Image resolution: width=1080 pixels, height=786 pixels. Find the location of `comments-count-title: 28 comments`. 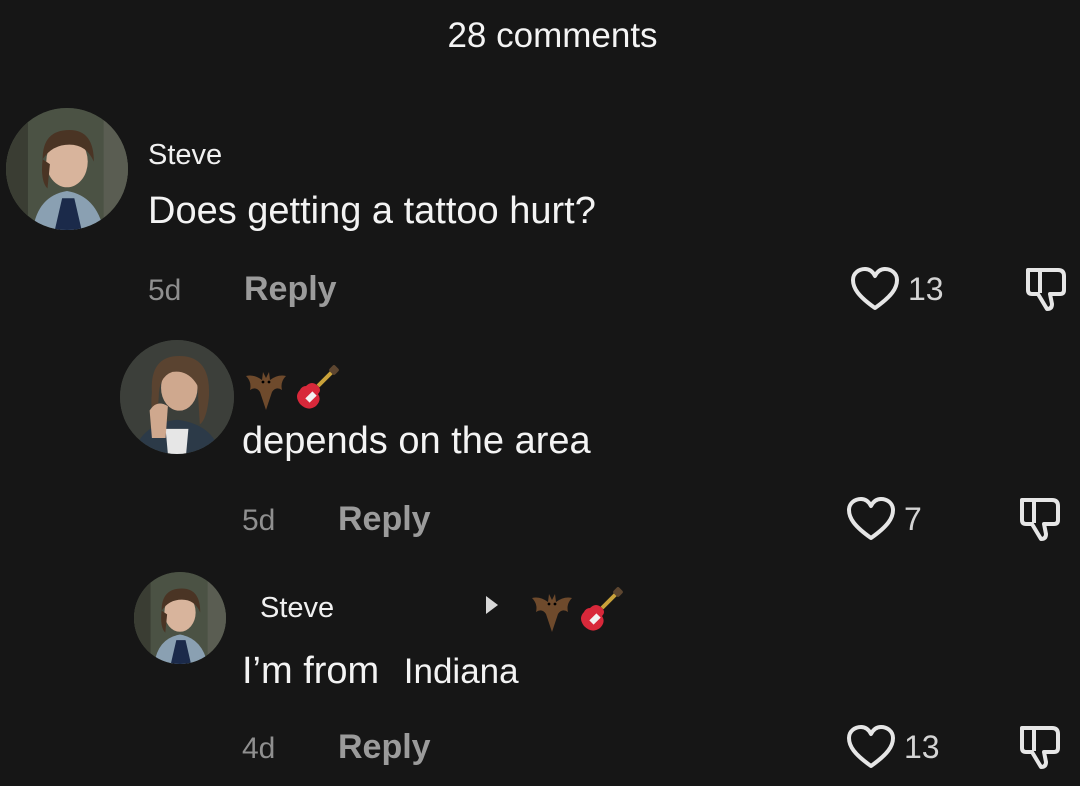

comments-count-title: 28 comments is located at coordinates (552, 35).